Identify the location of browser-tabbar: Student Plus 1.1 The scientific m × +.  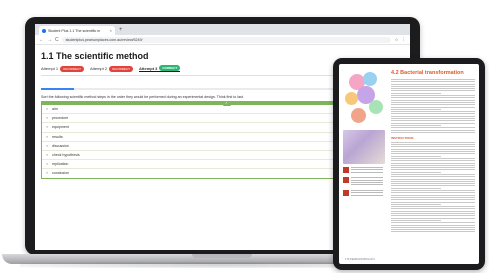
(222, 29).